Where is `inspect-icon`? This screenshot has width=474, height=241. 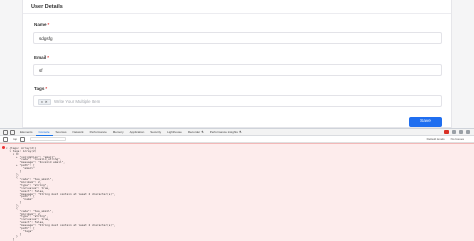
inspect-icon is located at coordinates (5, 132).